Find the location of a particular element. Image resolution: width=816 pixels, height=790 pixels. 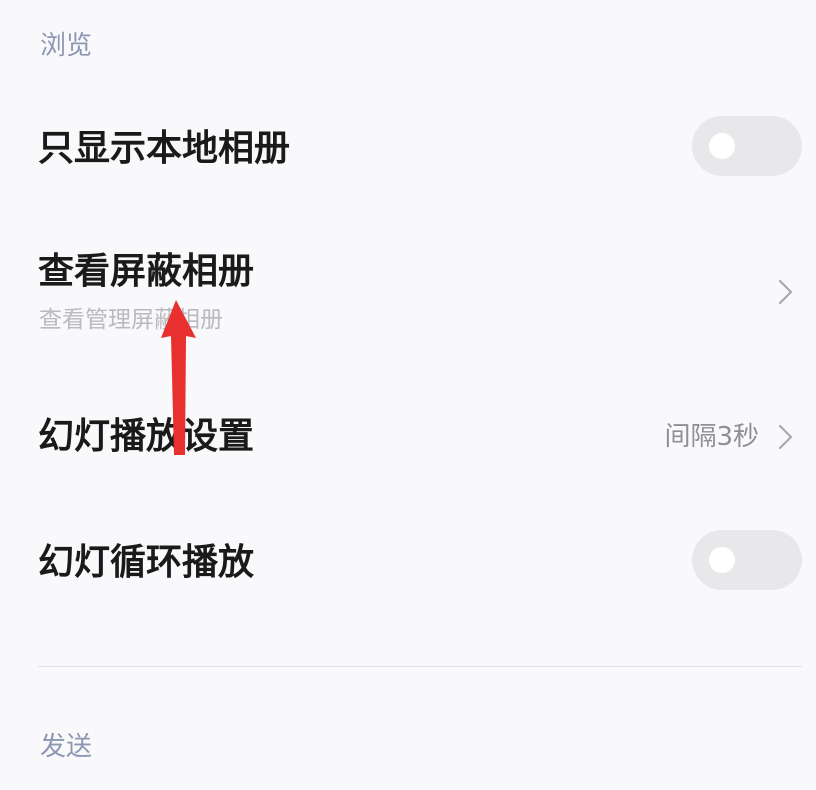

setting-row-slideshow-settings: 幻灯播放设置 间隔3秒 is located at coordinates (408, 438).